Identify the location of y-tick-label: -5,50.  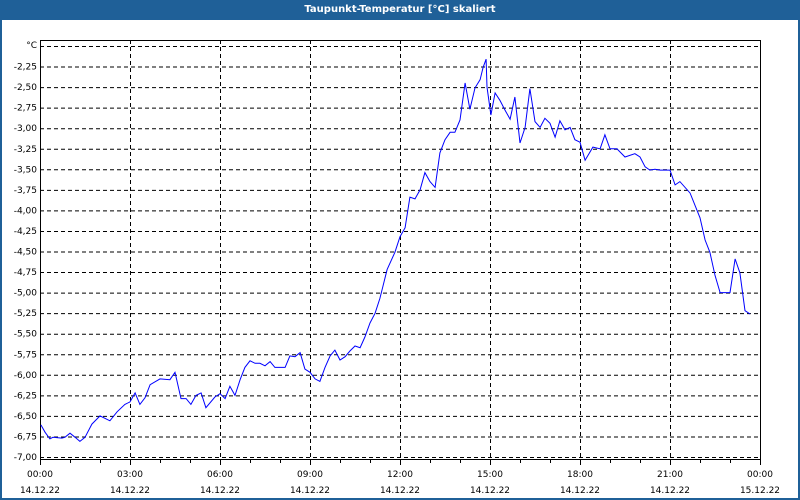
(26, 335).